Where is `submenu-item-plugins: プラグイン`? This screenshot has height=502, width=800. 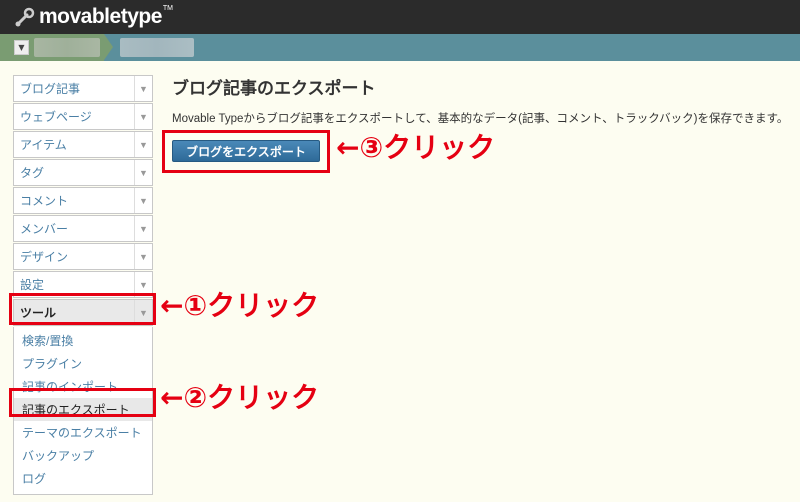 submenu-item-plugins: プラグイン is located at coordinates (83, 363).